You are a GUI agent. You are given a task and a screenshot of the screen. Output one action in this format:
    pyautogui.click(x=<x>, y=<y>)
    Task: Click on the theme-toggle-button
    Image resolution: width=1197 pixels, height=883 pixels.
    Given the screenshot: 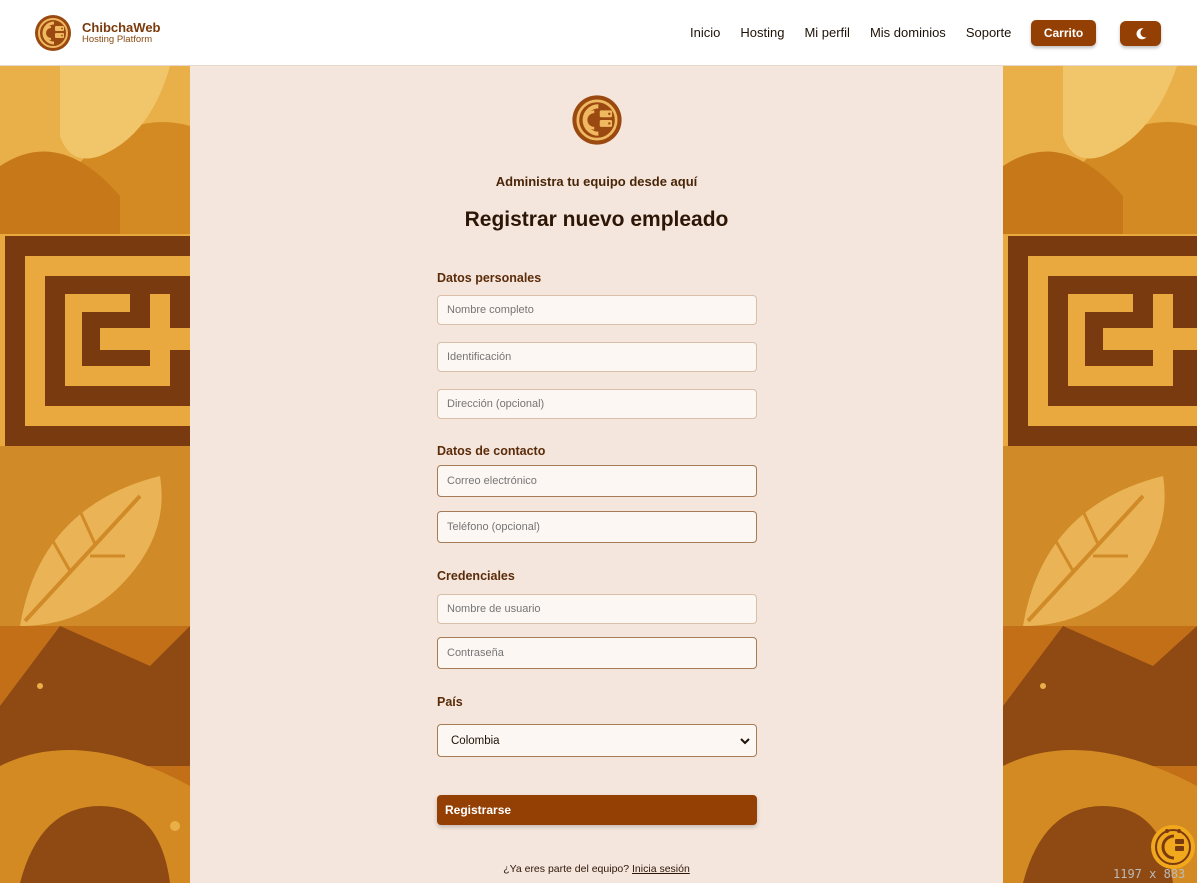 What is the action you would take?
    pyautogui.click(x=1140, y=33)
    